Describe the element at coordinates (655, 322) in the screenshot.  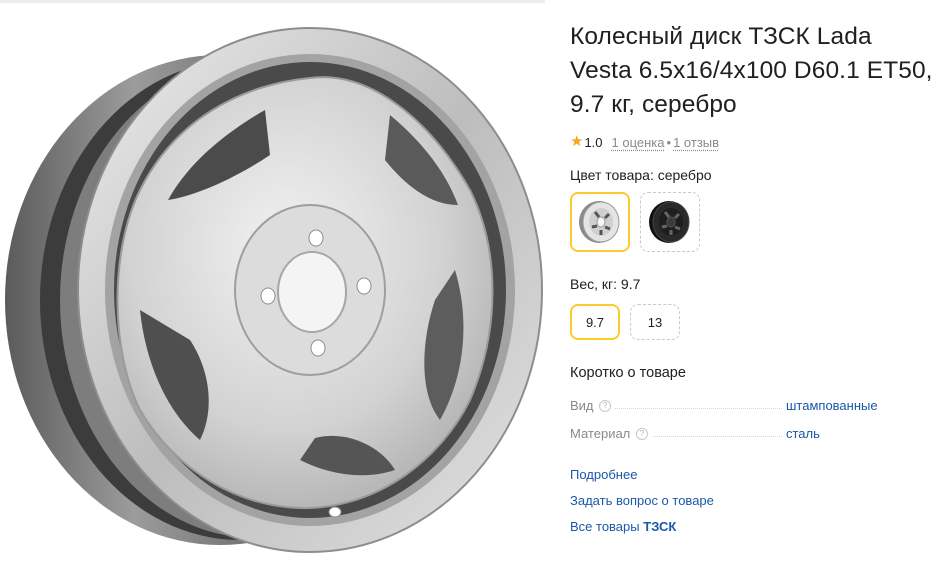
I see `weight-option-13: 13` at that location.